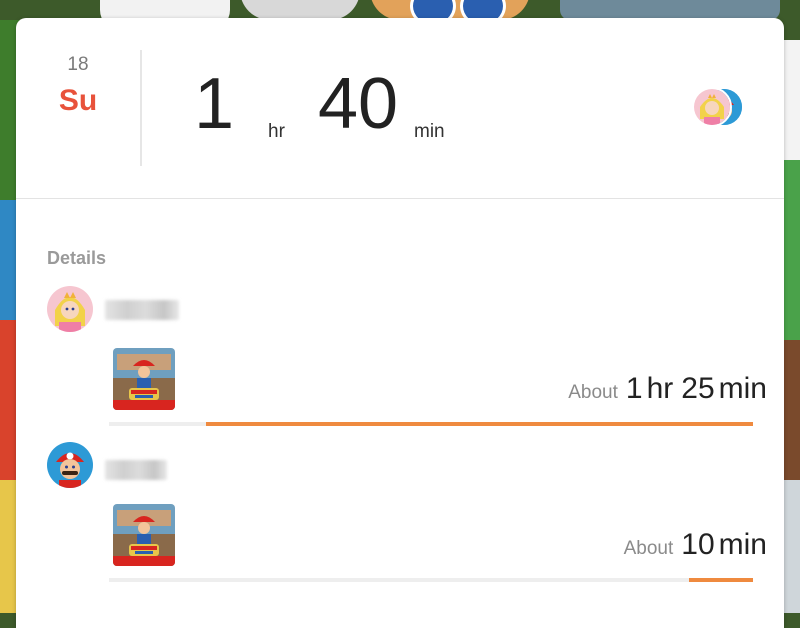 The image size is (800, 628). What do you see at coordinates (634, 388) in the screenshot?
I see `duration-hours: 1` at bounding box center [634, 388].